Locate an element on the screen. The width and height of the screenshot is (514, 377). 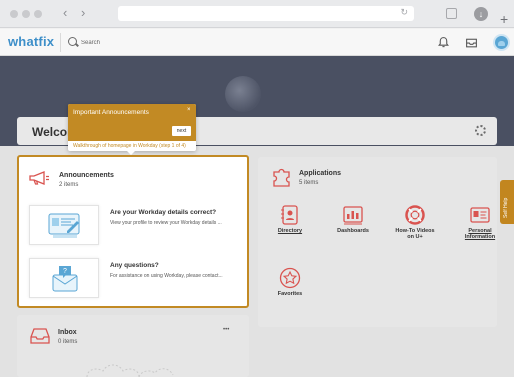
personal-info-icon is located at coordinates (480, 215).